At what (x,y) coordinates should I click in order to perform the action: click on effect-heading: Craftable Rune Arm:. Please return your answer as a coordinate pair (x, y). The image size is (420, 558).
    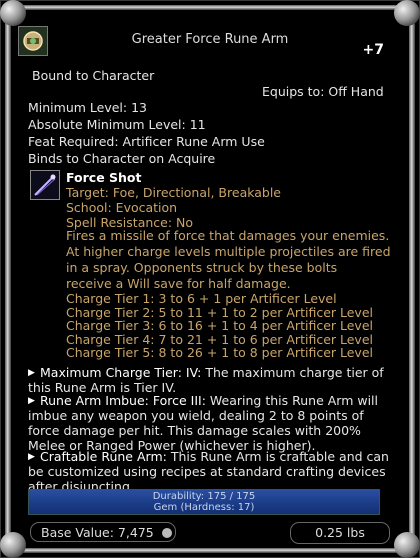
    Looking at the image, I should click on (103, 456).